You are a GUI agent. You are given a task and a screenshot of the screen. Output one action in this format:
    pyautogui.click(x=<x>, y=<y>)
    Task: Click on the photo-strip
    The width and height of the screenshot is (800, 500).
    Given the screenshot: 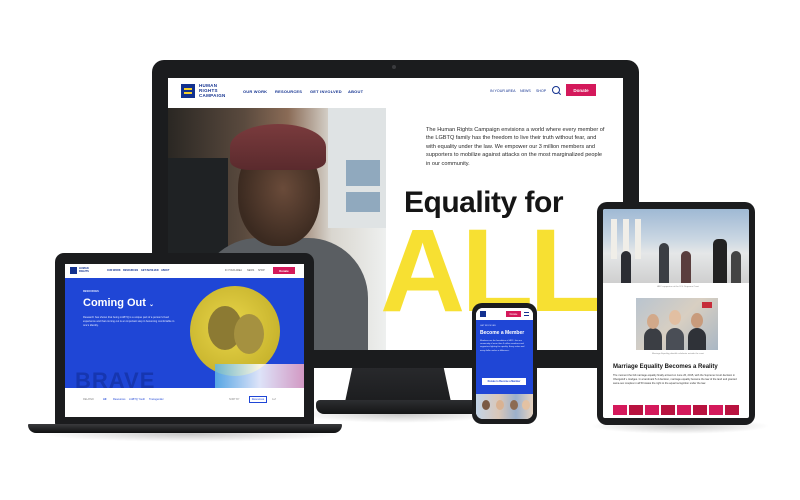 What is the action you would take?
    pyautogui.click(x=676, y=410)
    